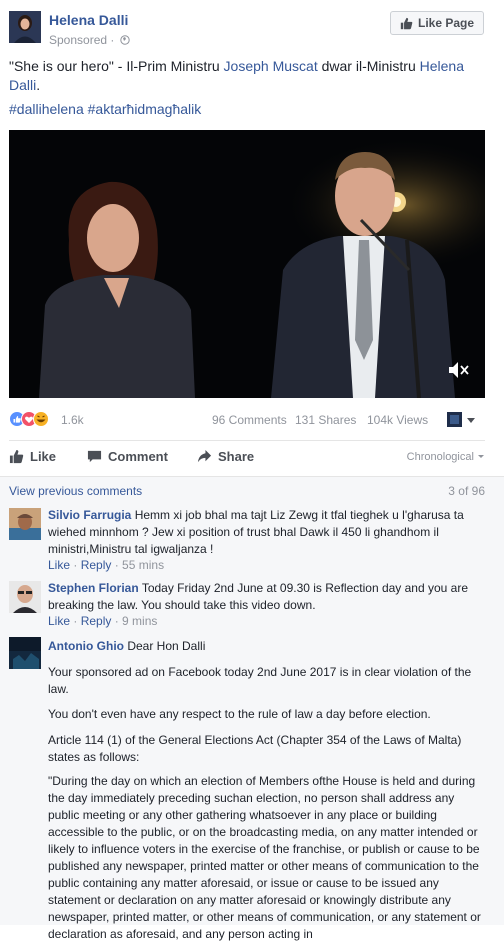 The height and width of the screenshot is (943, 504). I want to click on author-avatar, so click(25, 27).